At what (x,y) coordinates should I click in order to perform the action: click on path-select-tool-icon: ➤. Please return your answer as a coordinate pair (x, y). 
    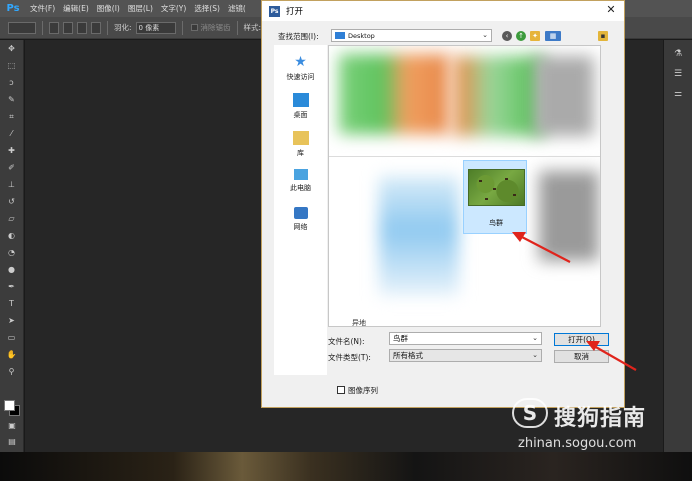
    Looking at the image, I should click on (12, 321).